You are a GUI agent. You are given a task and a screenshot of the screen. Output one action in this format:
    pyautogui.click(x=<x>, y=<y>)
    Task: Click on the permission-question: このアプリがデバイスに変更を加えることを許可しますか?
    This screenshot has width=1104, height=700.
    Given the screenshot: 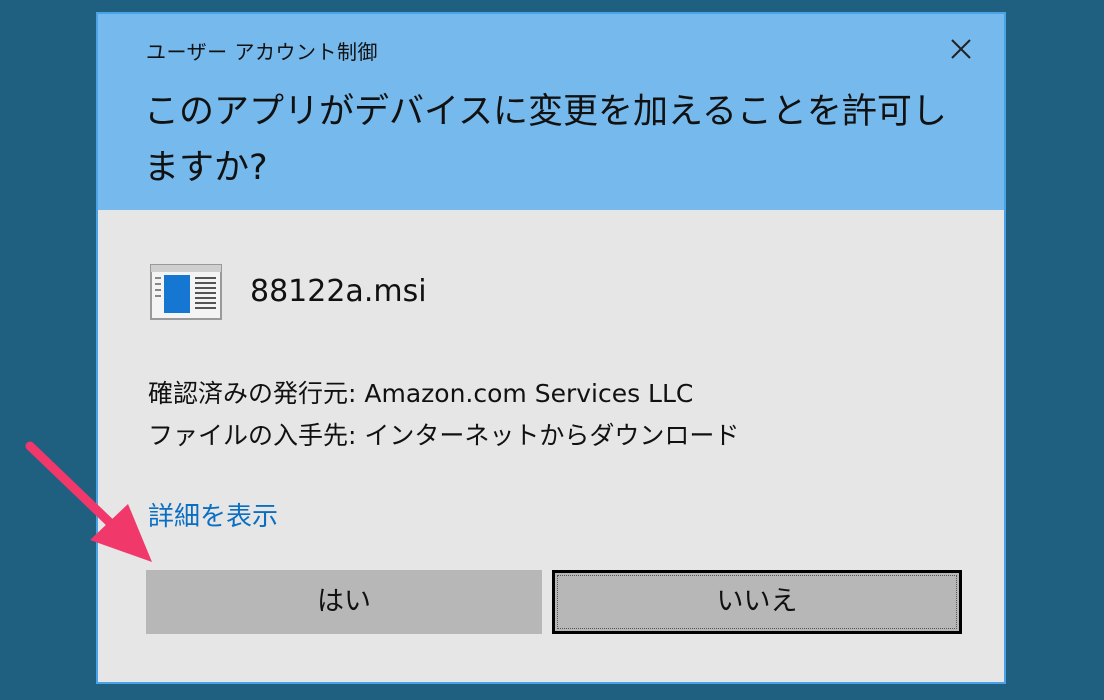 What is the action you would take?
    pyautogui.click(x=545, y=140)
    